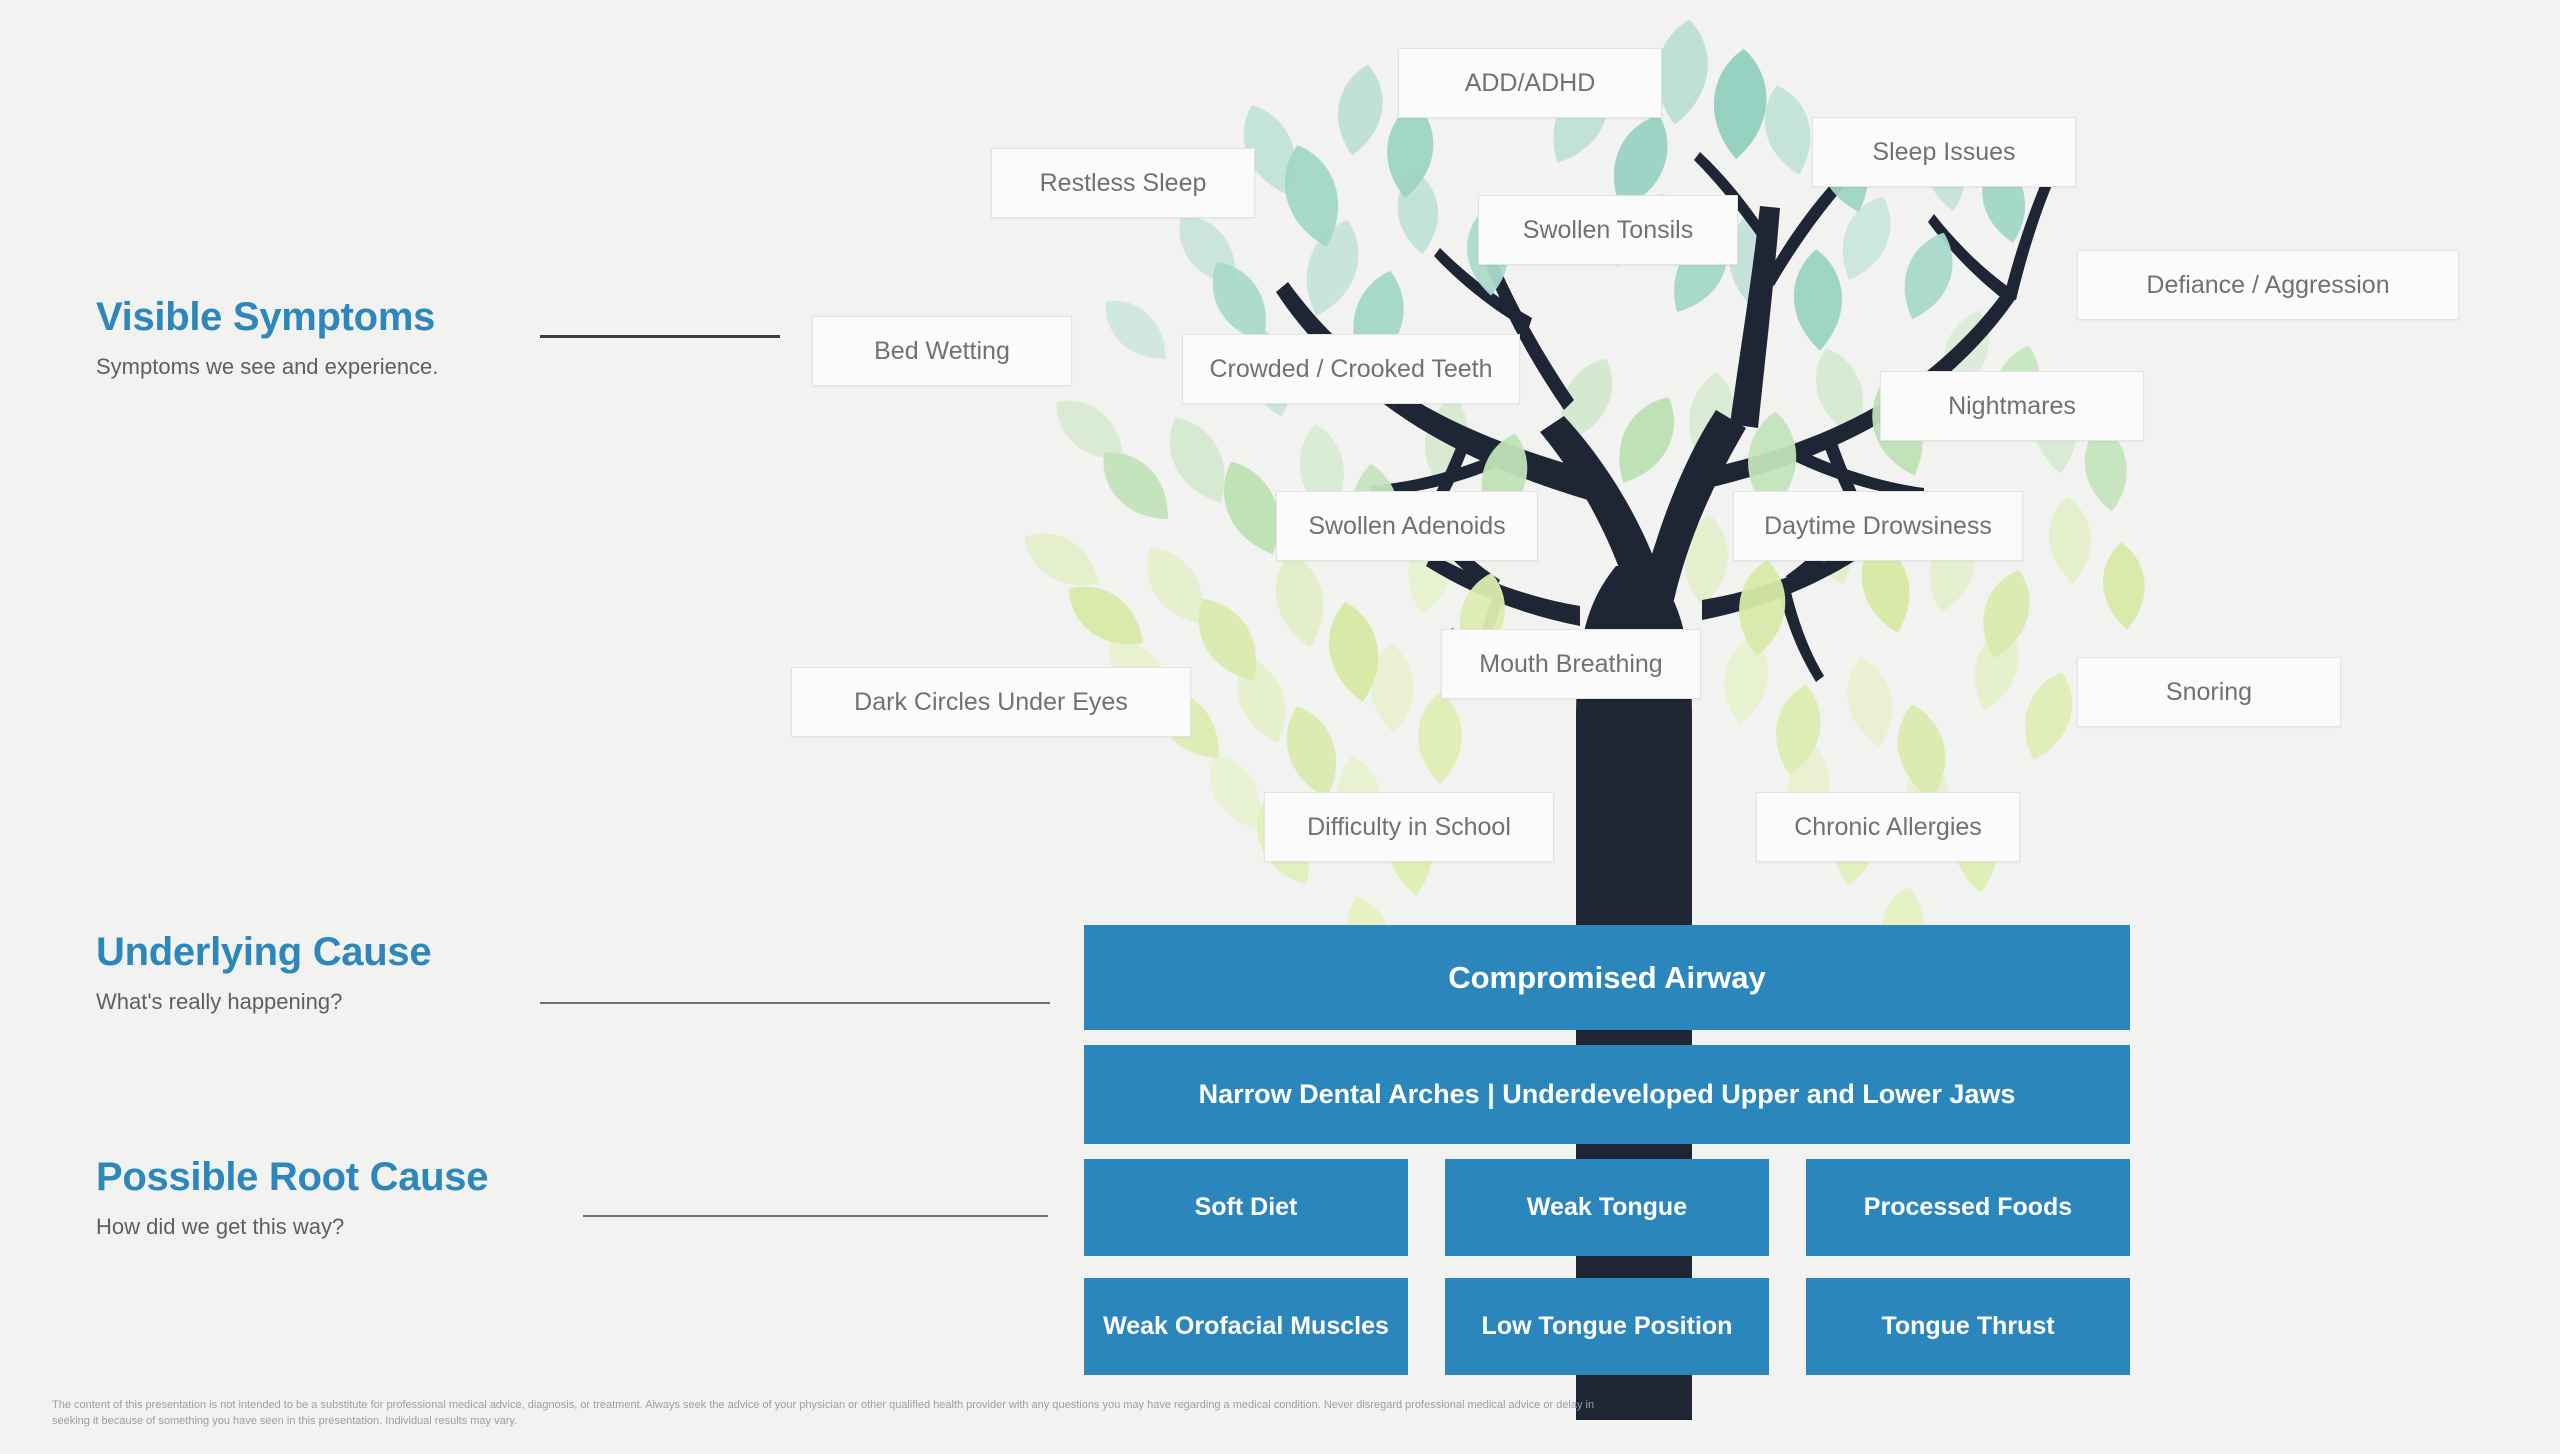  Describe the element at coordinates (815, 1216) in the screenshot. I see `heading-rule-possible-root-cause` at that location.